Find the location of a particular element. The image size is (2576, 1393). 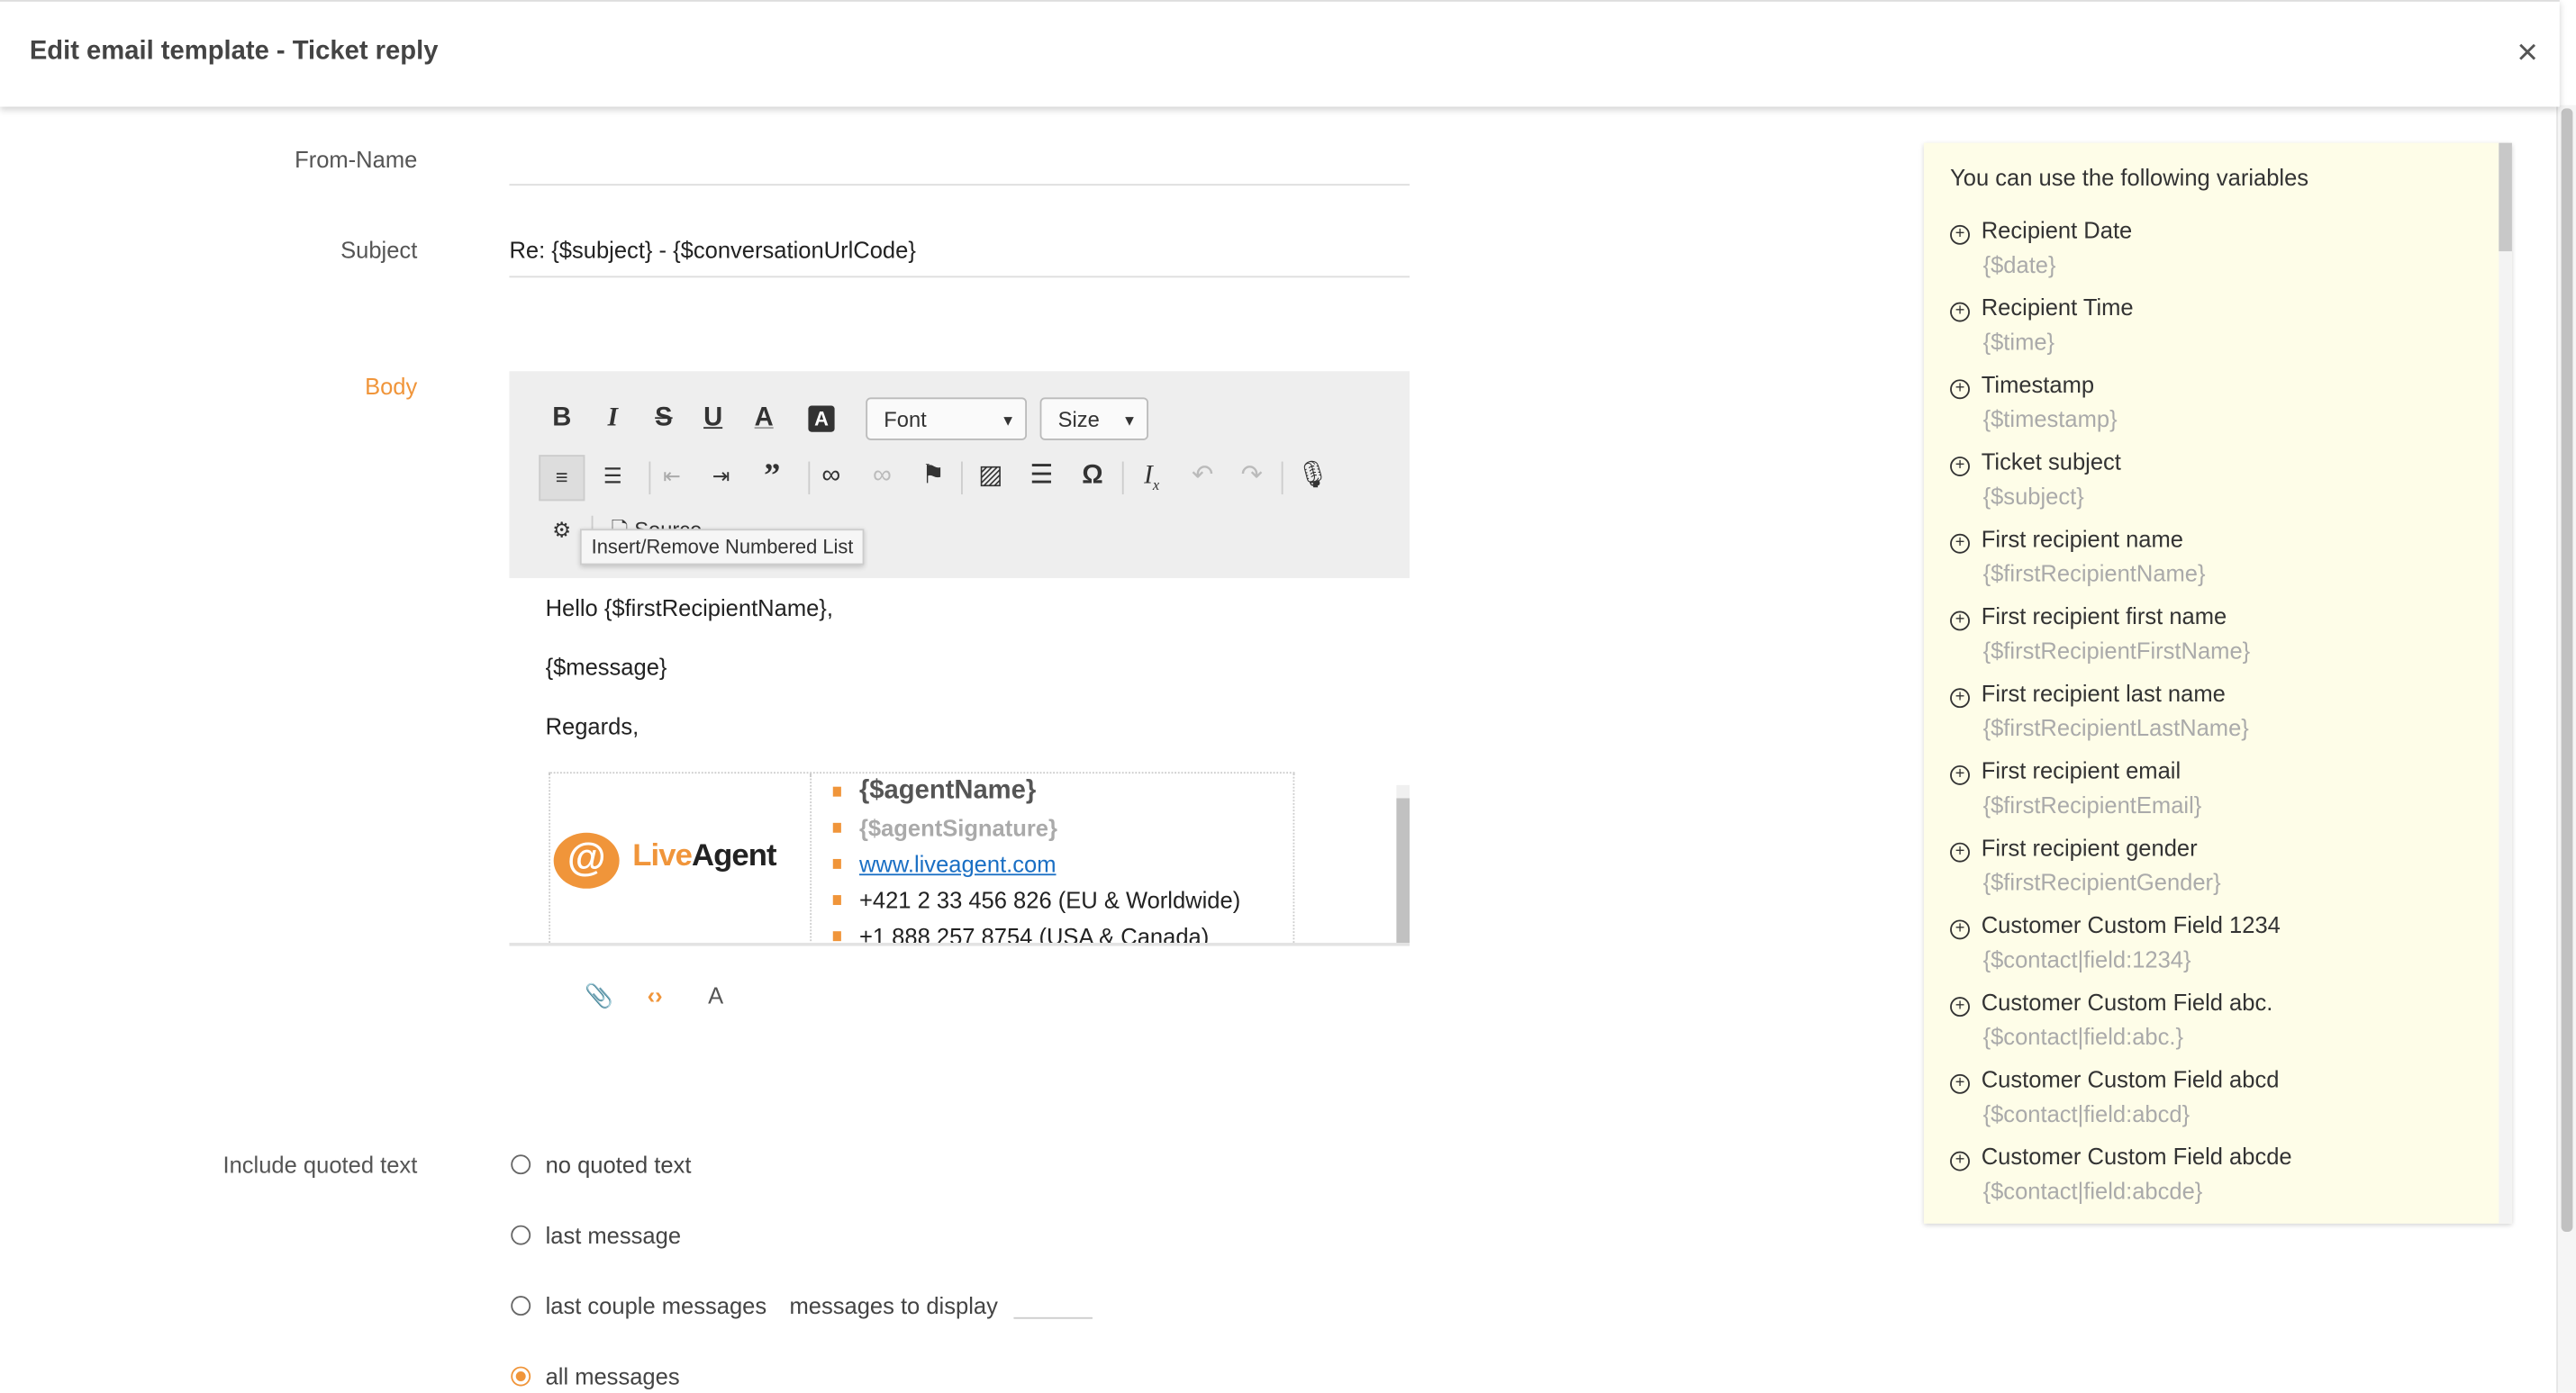

messages-to-display-input is located at coordinates (1053, 1306).